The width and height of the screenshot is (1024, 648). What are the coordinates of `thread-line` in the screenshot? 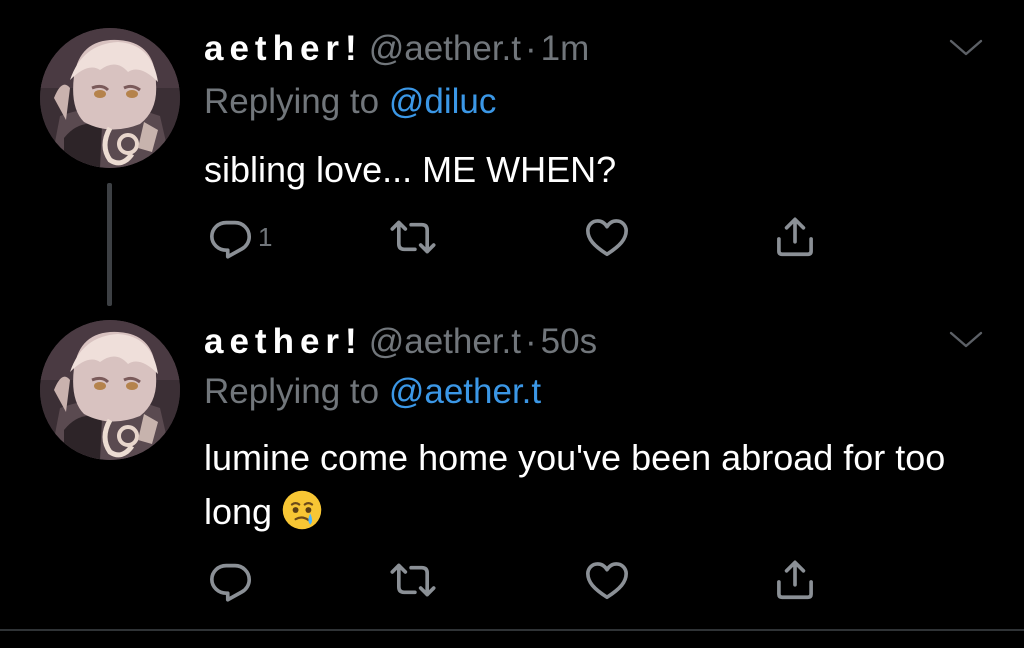 It's located at (109, 244).